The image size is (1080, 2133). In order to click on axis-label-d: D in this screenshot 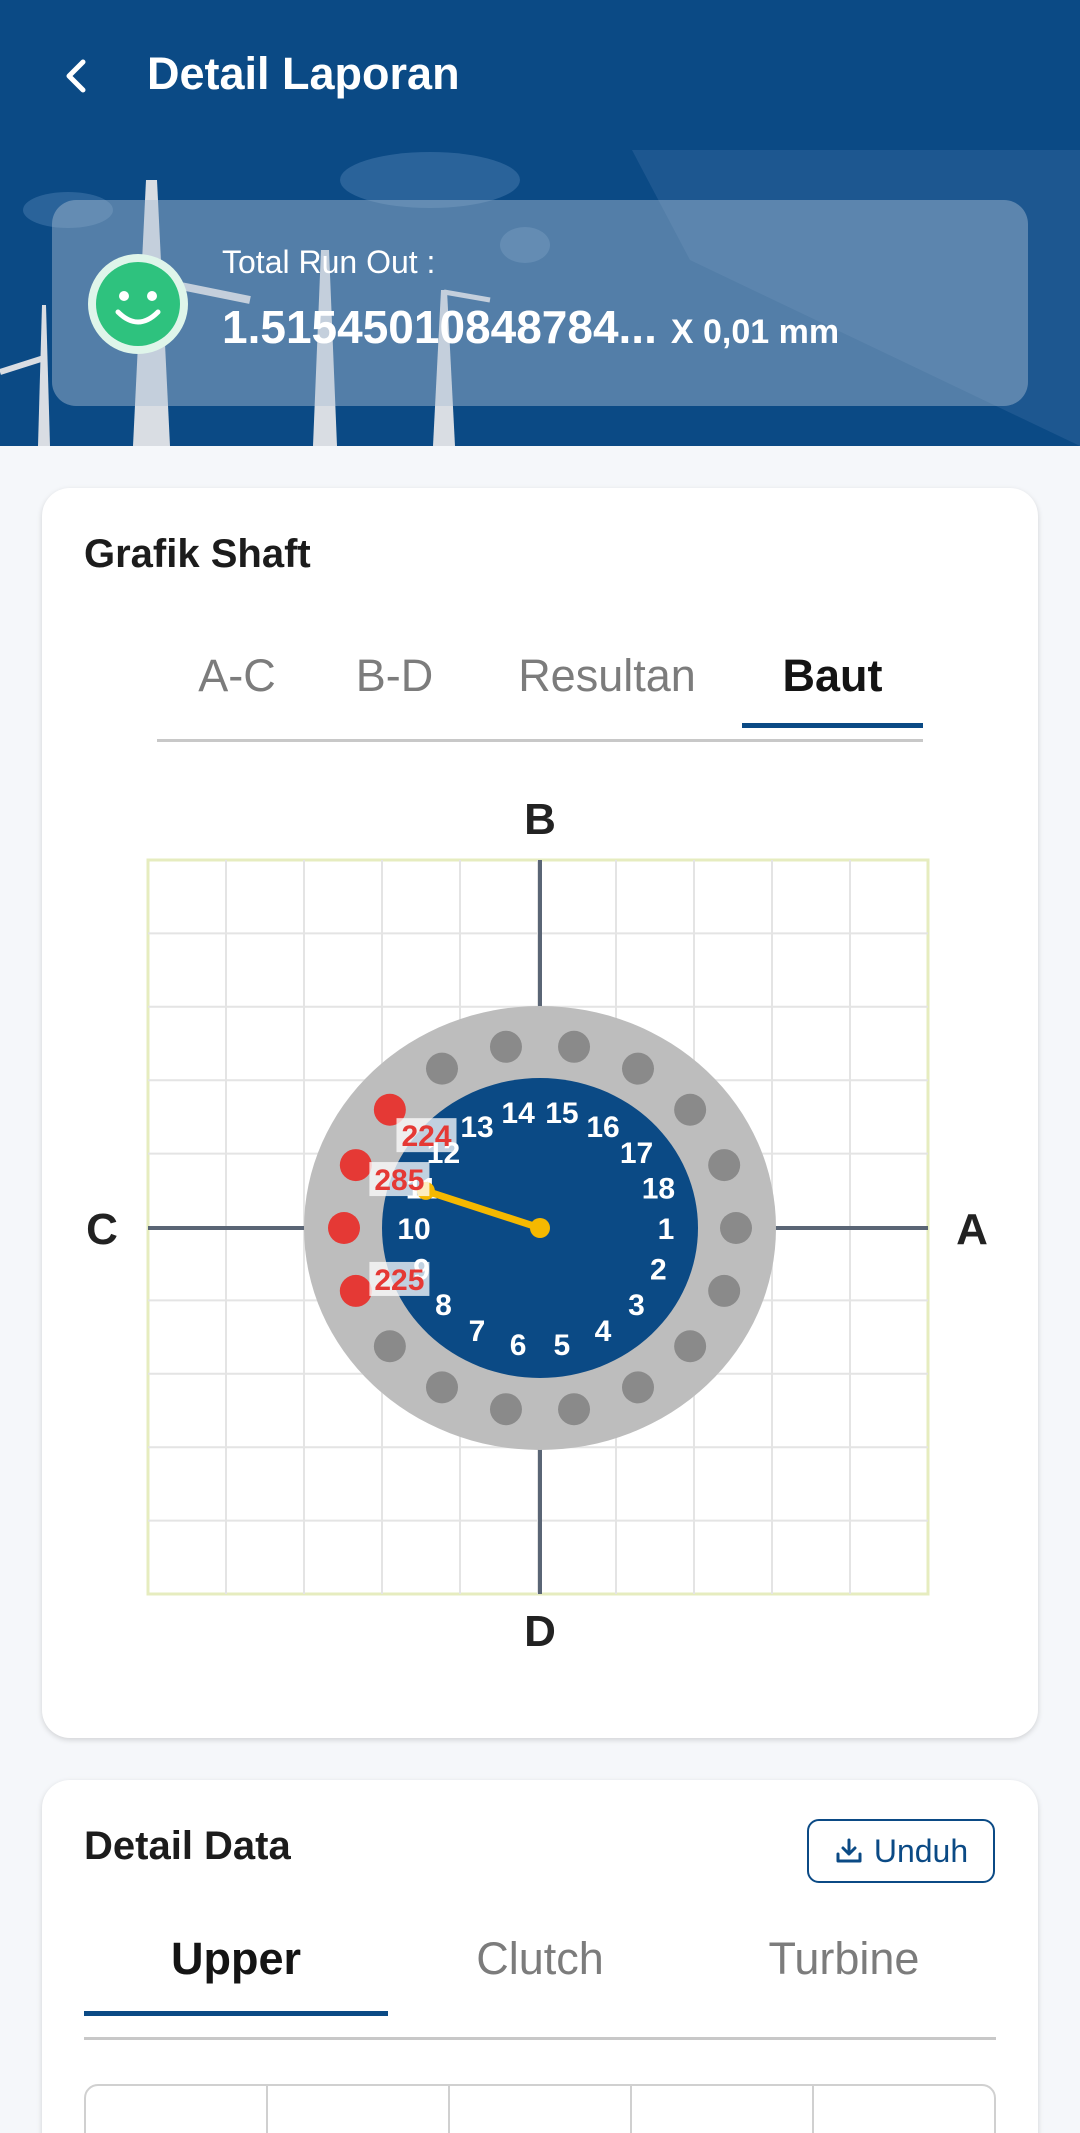, I will do `click(540, 1631)`.